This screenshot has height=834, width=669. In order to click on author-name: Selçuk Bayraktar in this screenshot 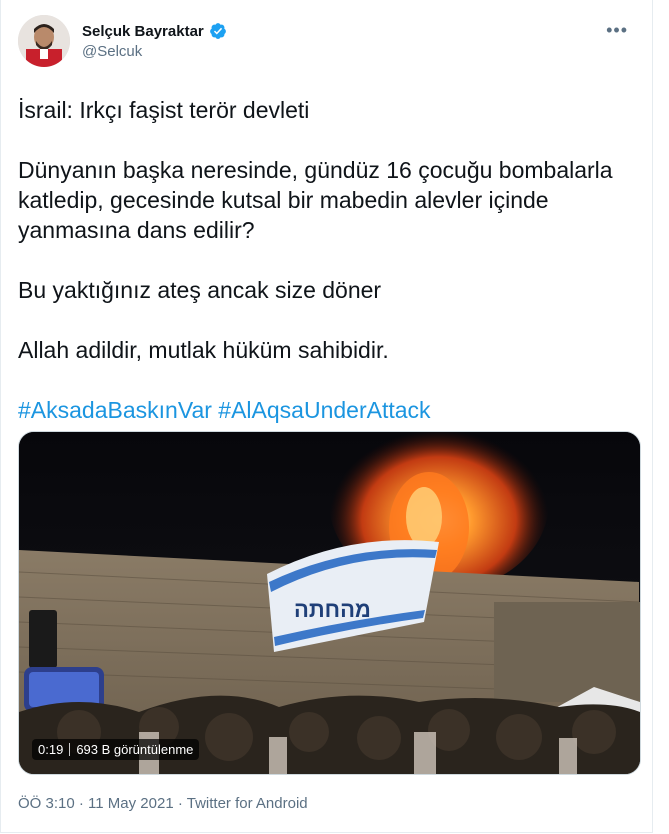, I will do `click(143, 31)`.